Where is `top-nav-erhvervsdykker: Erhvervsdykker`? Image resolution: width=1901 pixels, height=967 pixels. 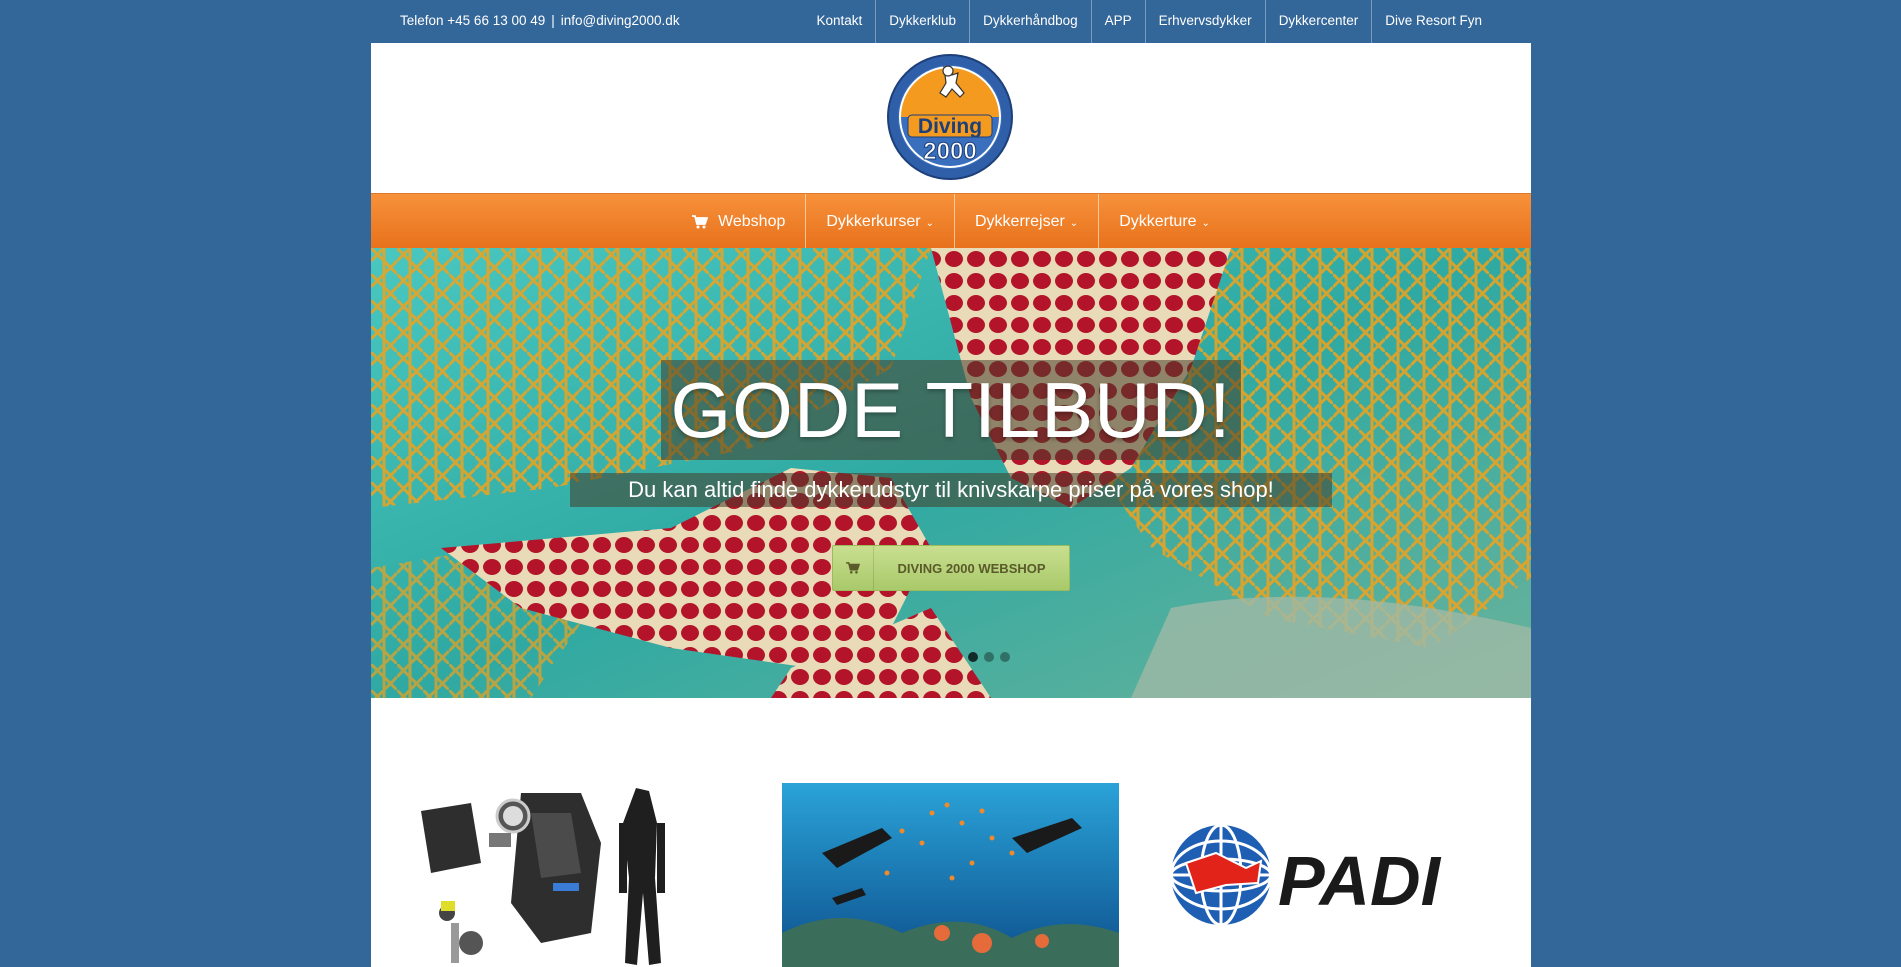
top-nav-erhvervsdykker: Erhvervsdykker is located at coordinates (1204, 21).